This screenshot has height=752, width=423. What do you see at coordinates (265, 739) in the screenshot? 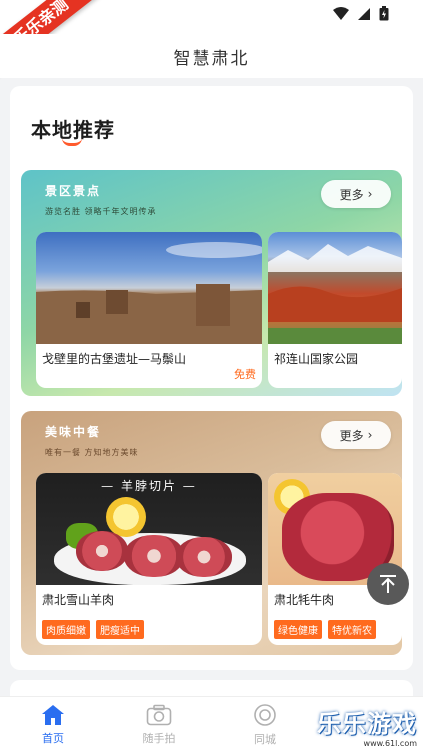
I see `tab-label: 同城` at bounding box center [265, 739].